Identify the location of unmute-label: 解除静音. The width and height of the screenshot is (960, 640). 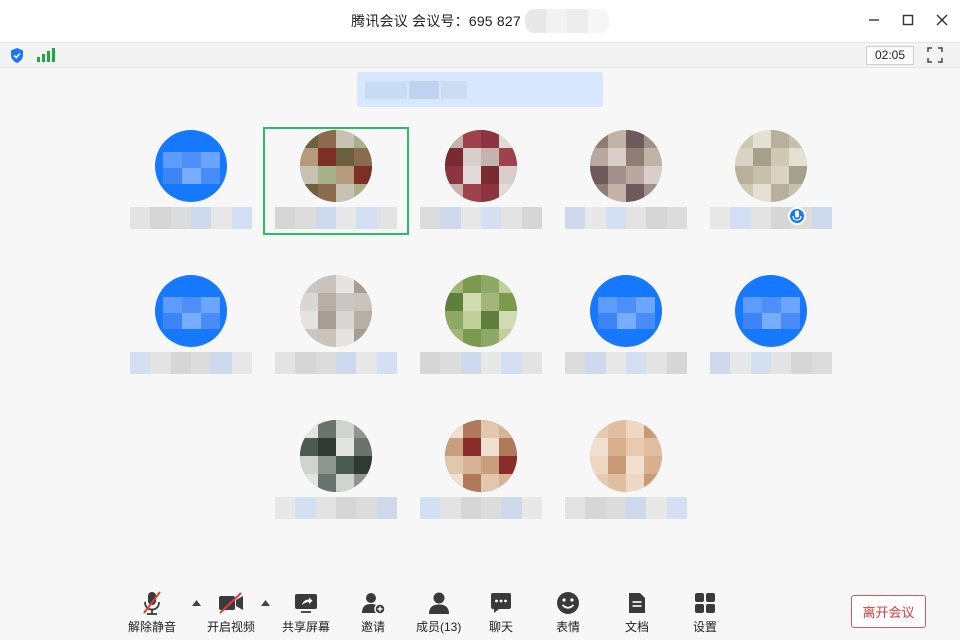
(152, 627).